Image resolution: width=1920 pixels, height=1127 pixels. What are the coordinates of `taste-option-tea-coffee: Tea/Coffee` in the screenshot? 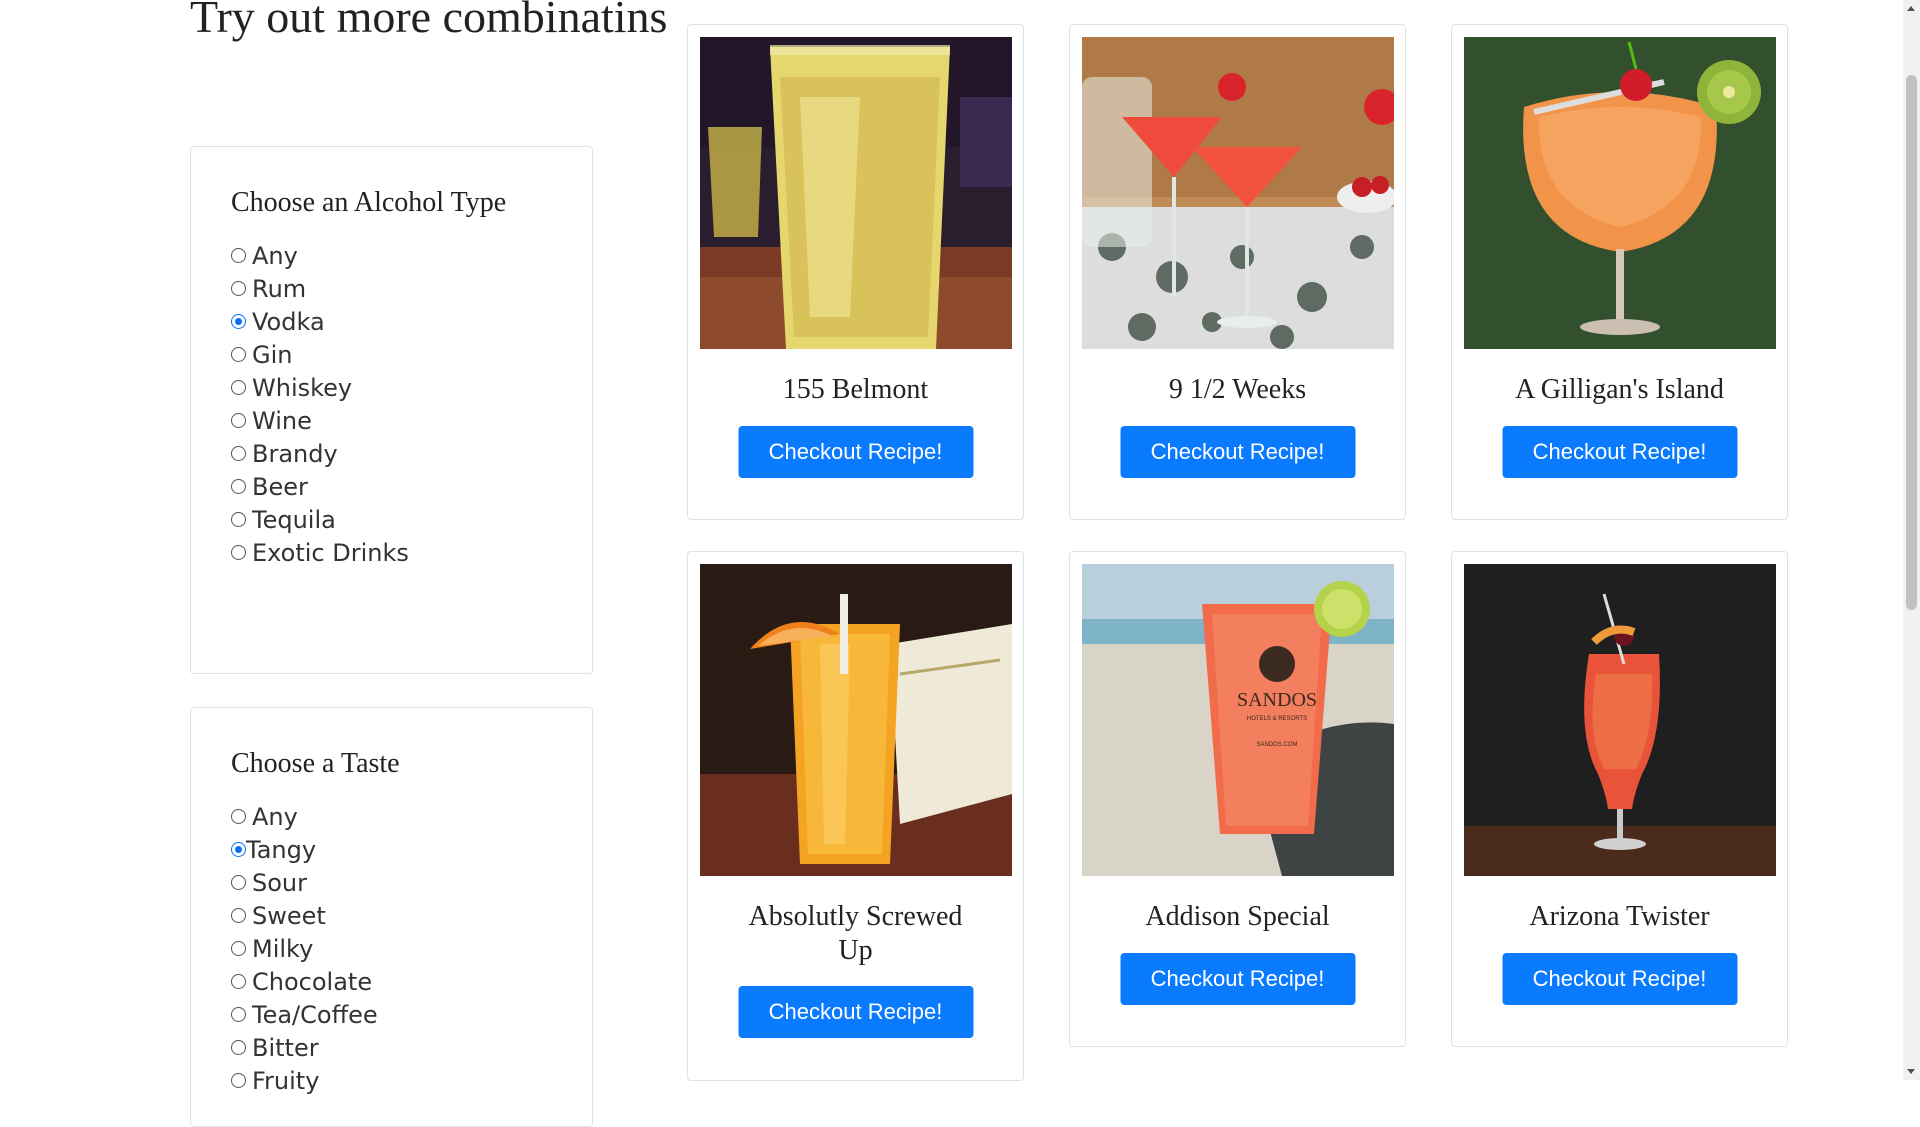 It's located at (303, 1014).